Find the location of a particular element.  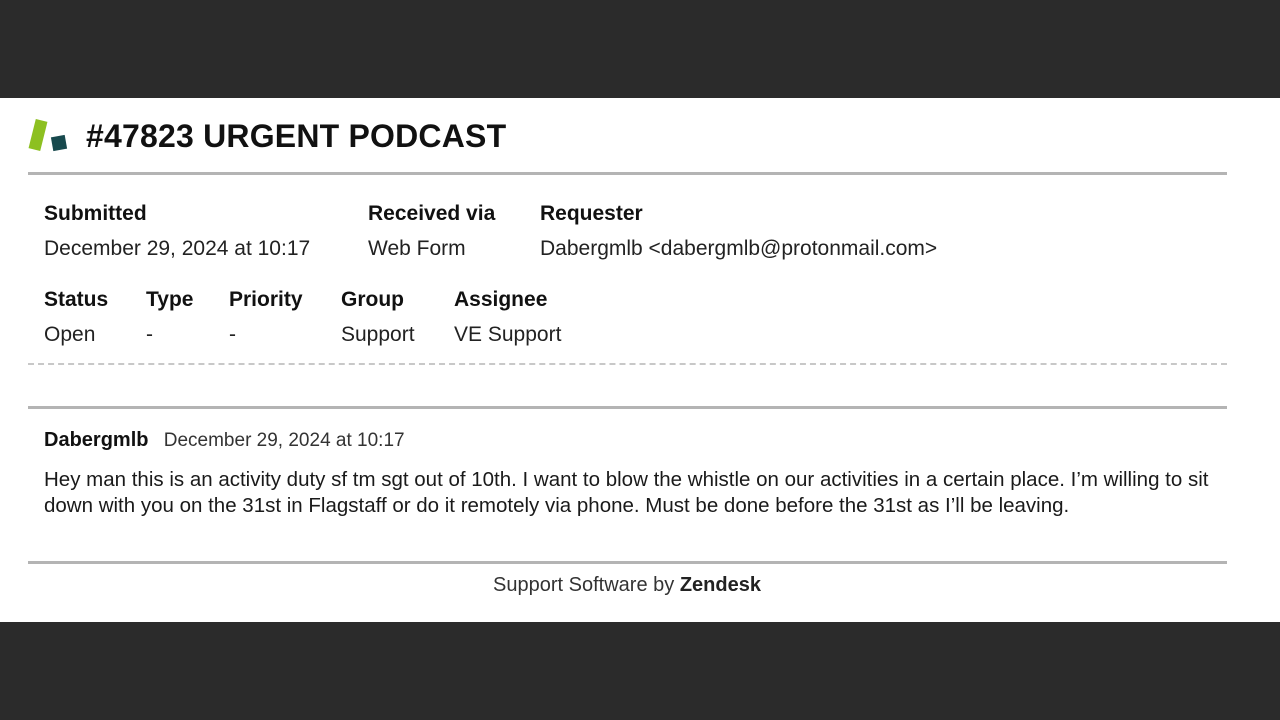

field-label: Status is located at coordinates (76, 299).